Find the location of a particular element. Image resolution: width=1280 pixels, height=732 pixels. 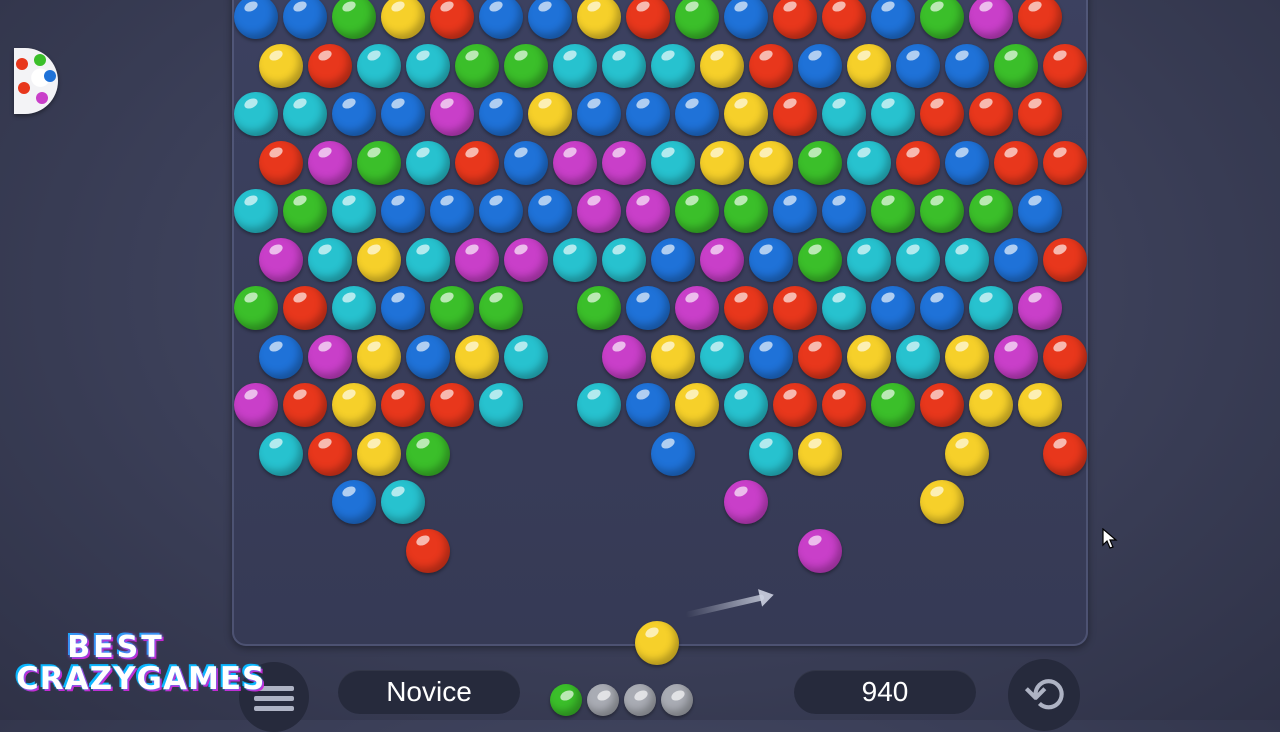

undo-button: ⟲ is located at coordinates (1044, 695).